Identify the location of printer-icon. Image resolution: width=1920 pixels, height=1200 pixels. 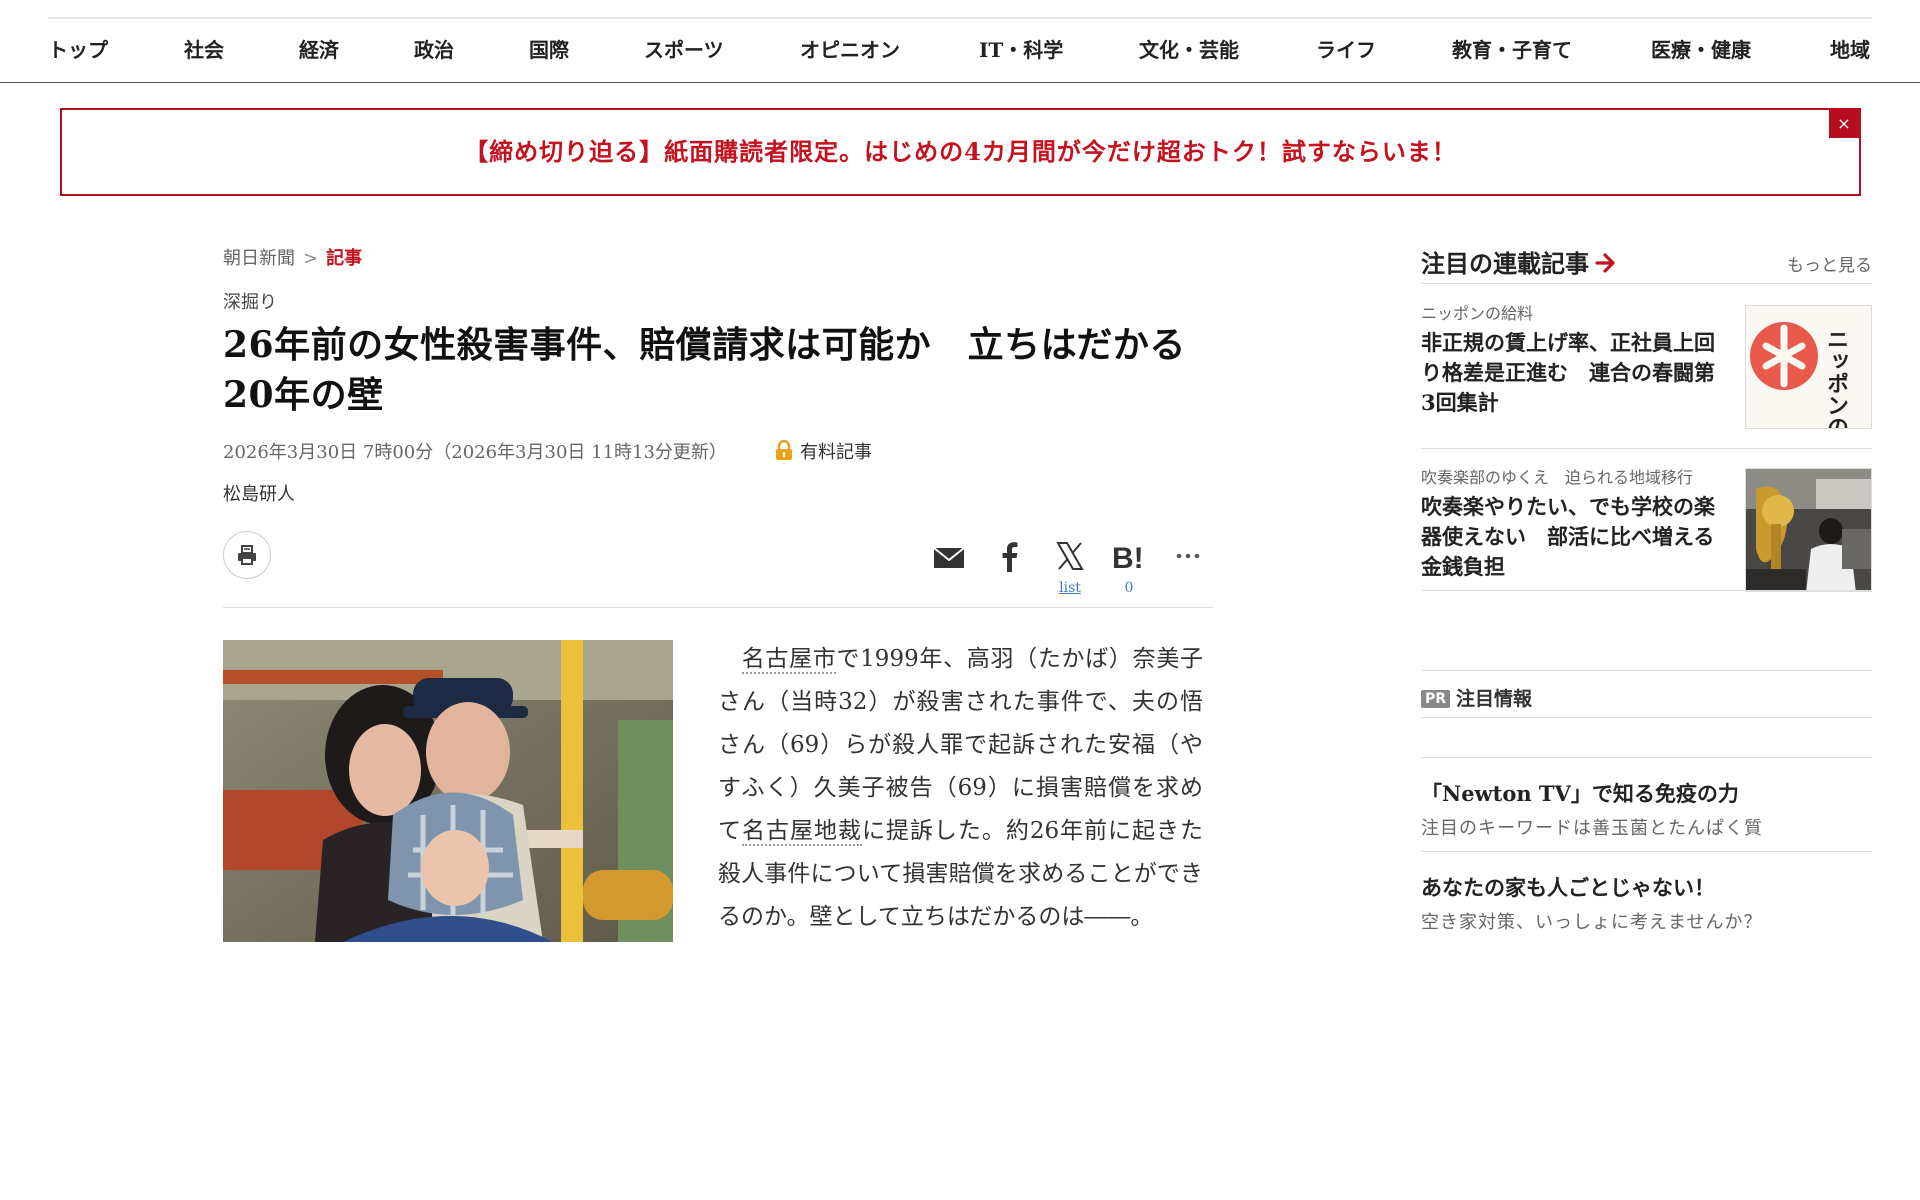
(247, 555).